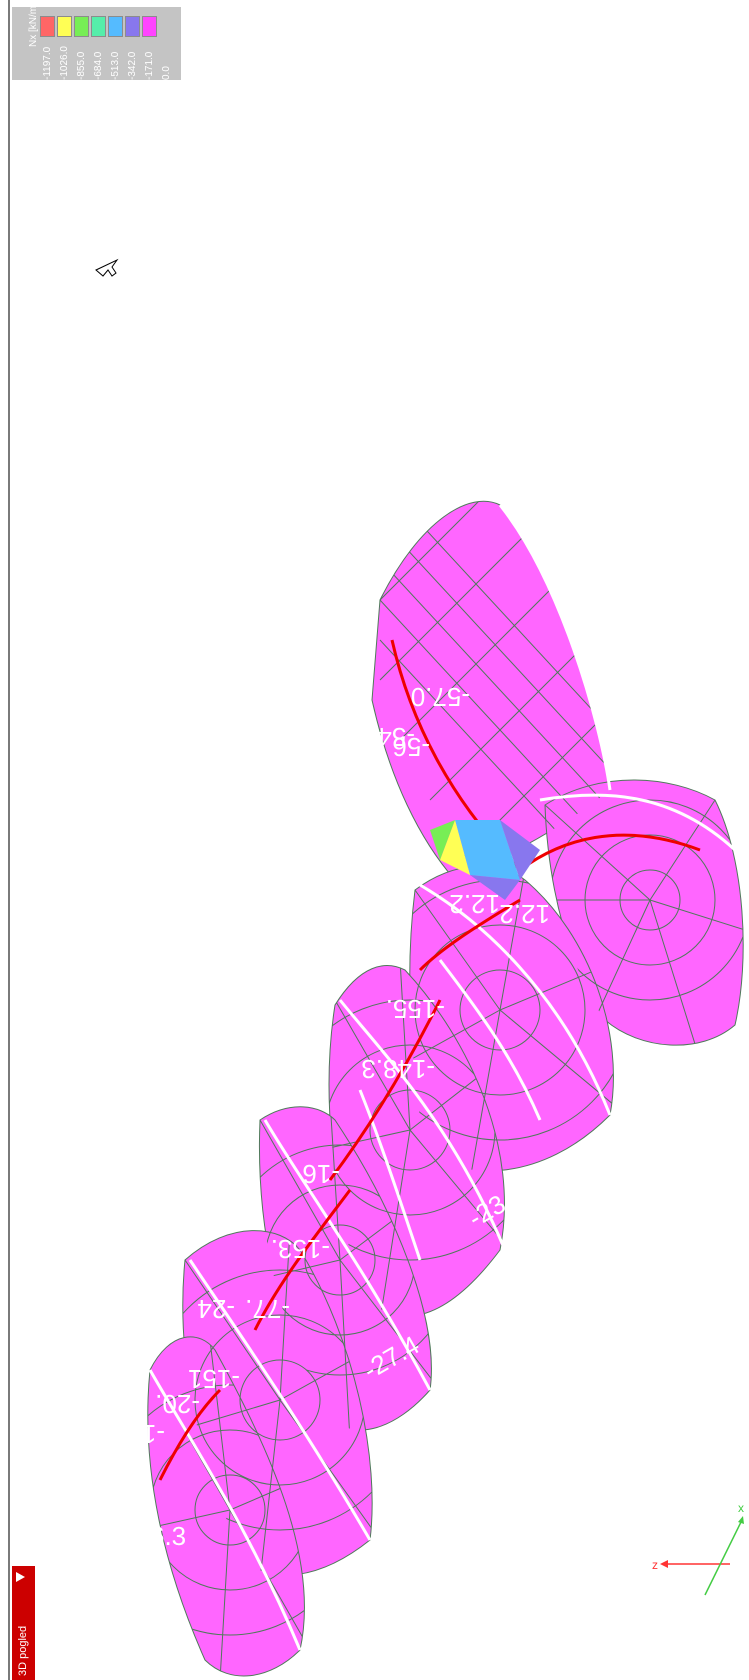 The image size is (749, 1680). What do you see at coordinates (385, 737) in the screenshot?
I see `result-label: -54.3` at bounding box center [385, 737].